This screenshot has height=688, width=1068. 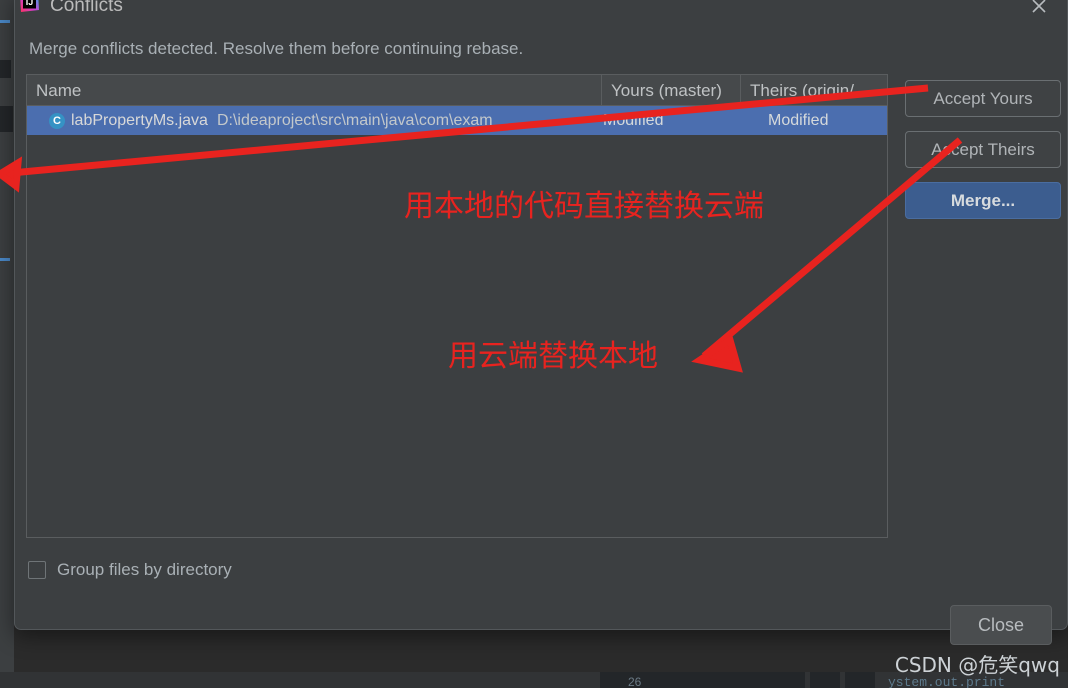 I want to click on watermark: CSDN @危笑qwq, so click(x=977, y=665).